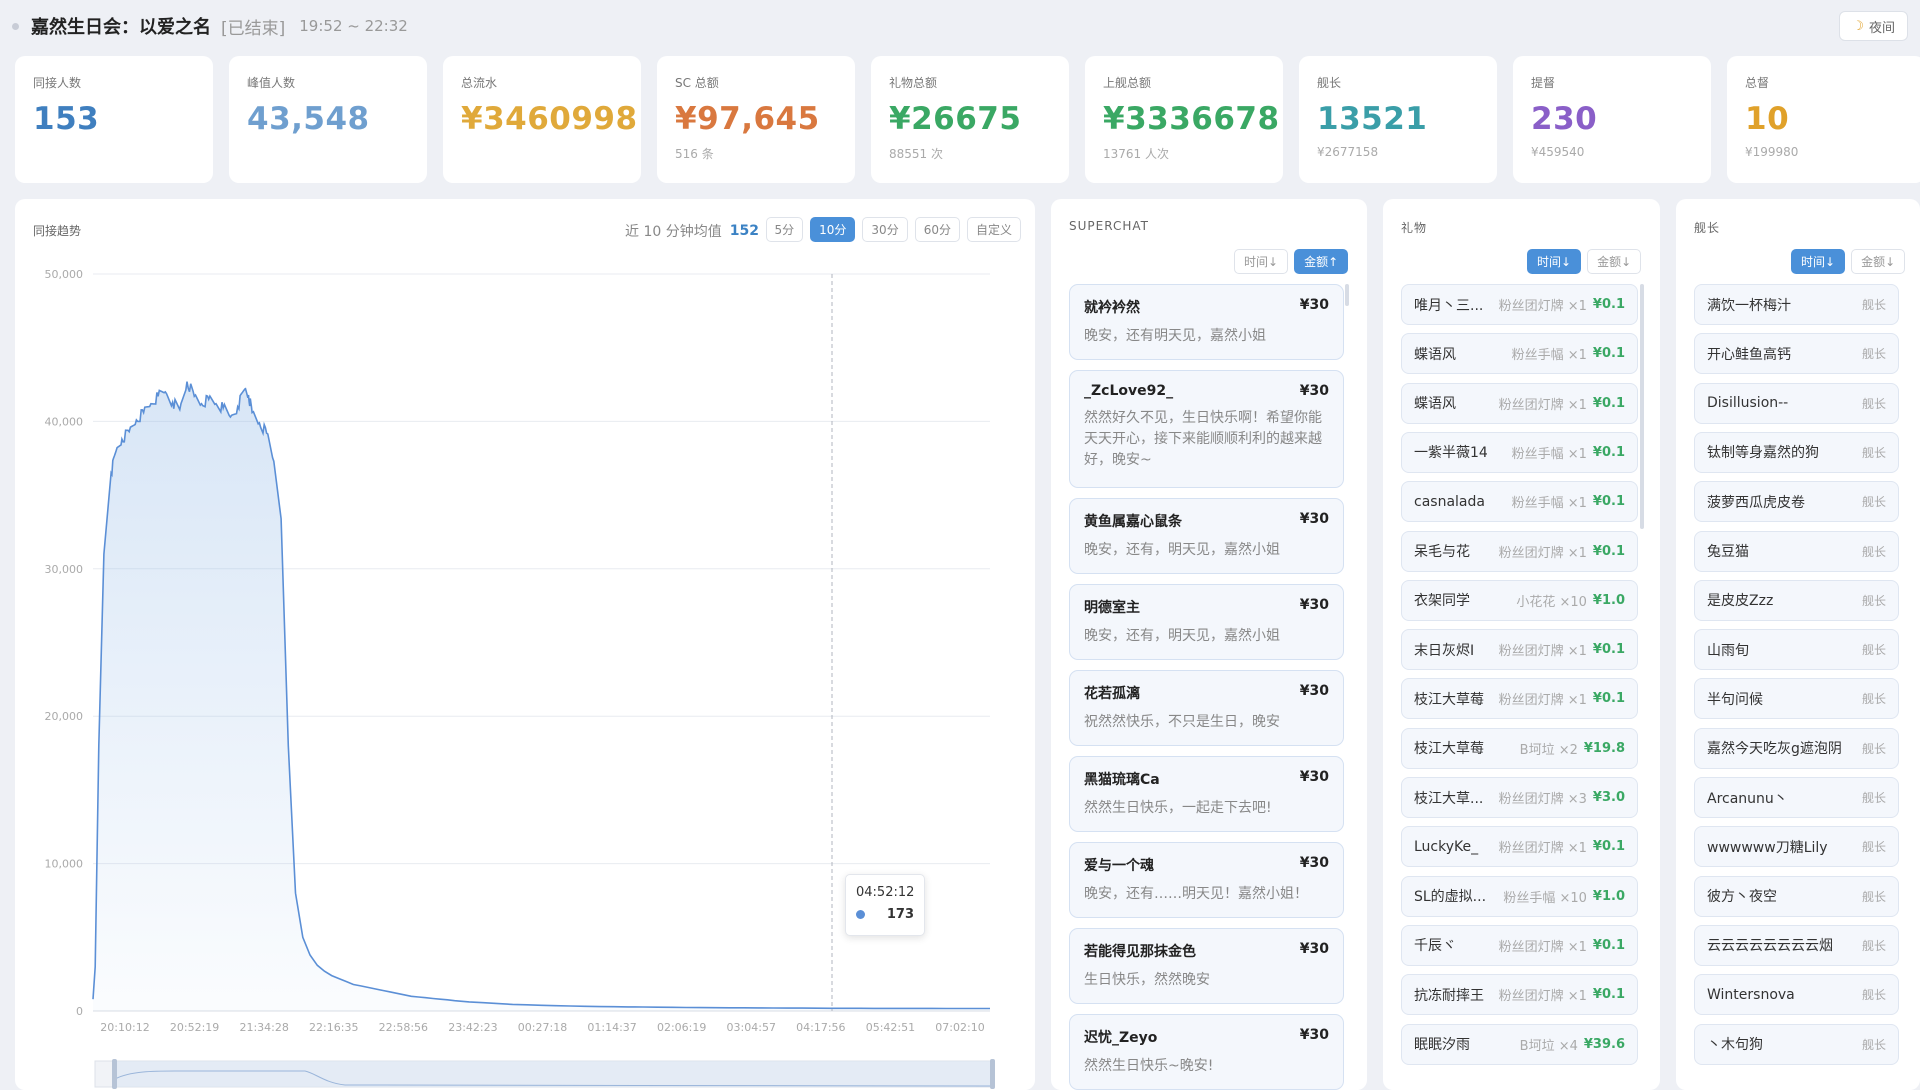 The width and height of the screenshot is (1920, 1090). I want to click on gift-item: B坷垃 ×4, so click(1548, 1046).